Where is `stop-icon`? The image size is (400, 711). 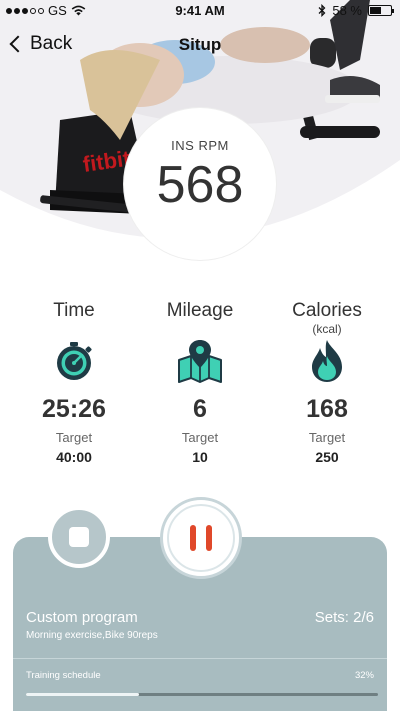 stop-icon is located at coordinates (79, 537).